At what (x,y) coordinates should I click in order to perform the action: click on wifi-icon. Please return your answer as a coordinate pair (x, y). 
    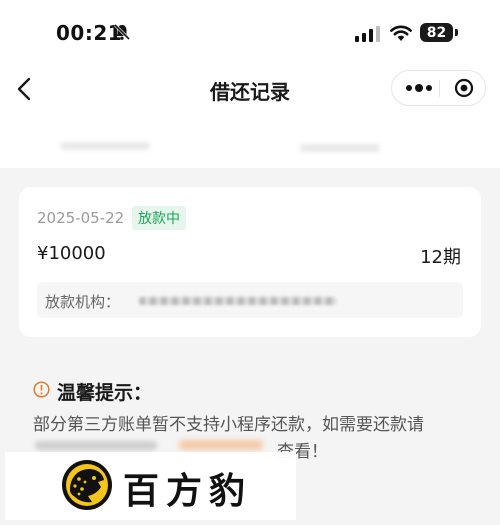
    Looking at the image, I should click on (401, 33).